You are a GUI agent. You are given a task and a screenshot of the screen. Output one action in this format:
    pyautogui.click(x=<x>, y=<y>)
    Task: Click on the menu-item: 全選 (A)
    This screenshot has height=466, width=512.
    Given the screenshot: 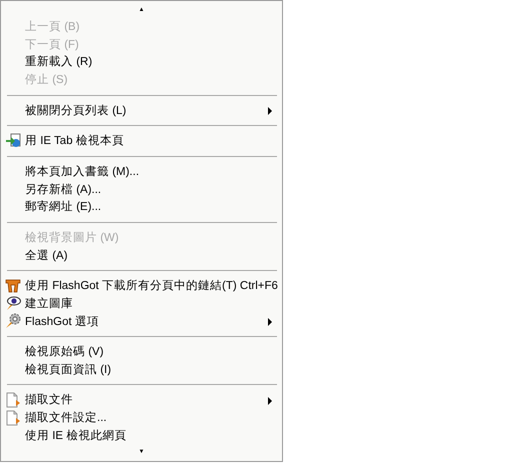 What is the action you would take?
    pyautogui.click(x=141, y=255)
    